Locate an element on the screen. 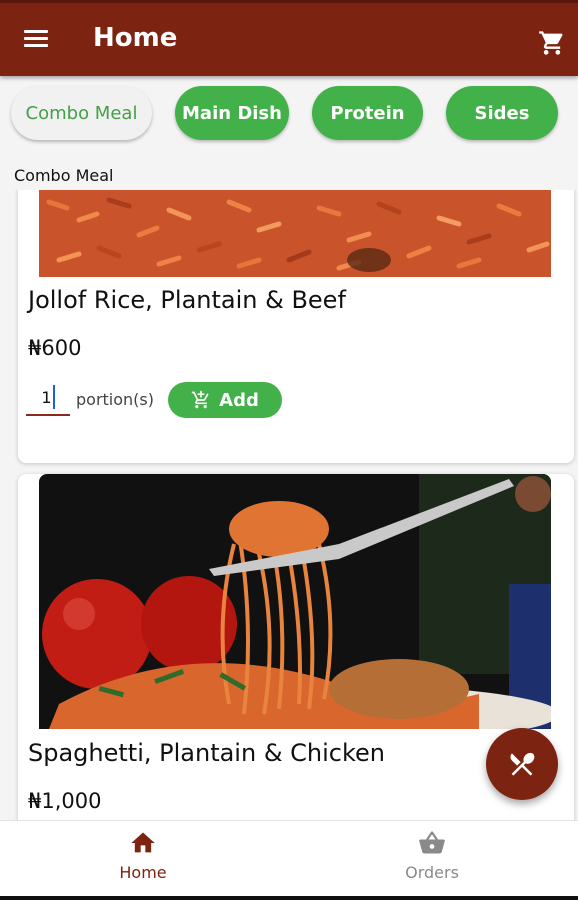  app-bar: Home is located at coordinates (289, 39).